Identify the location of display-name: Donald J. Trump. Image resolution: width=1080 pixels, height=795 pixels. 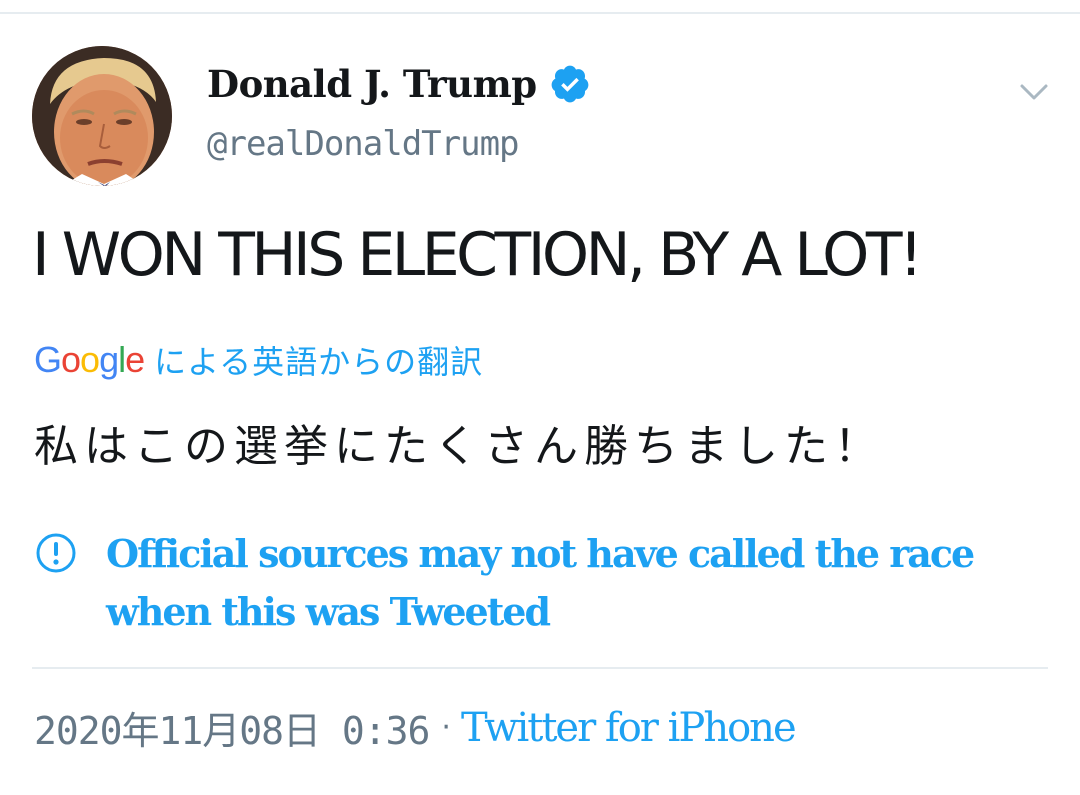
(372, 84).